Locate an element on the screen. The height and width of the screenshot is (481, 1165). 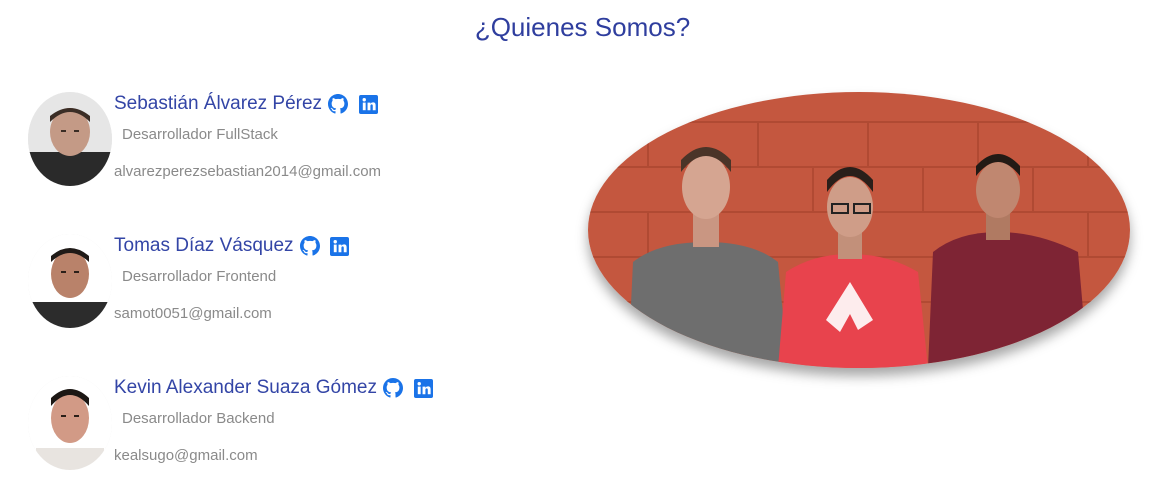
page-title: ¿Quienes Somos? is located at coordinates (582, 27).